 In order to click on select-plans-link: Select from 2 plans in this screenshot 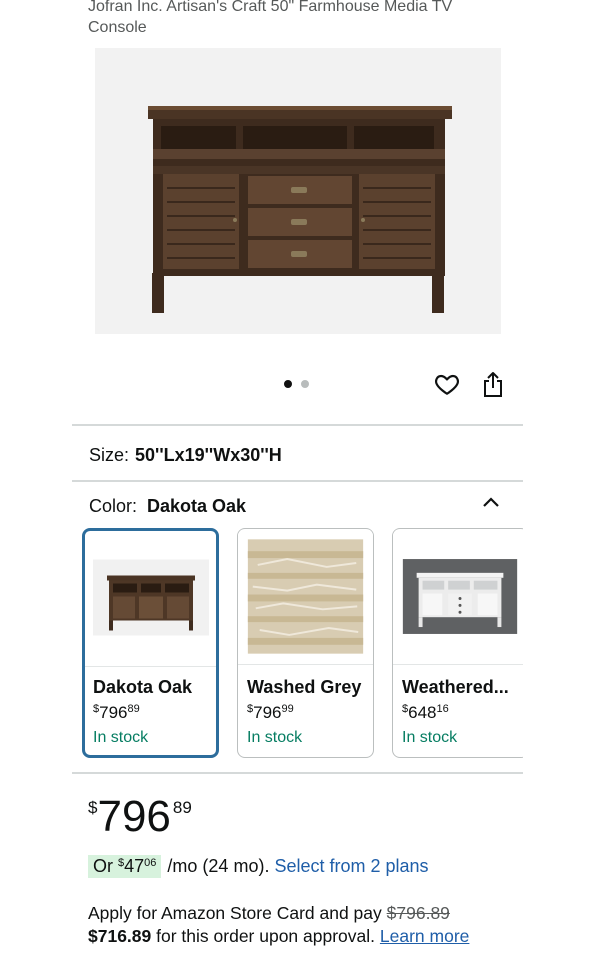, I will do `click(351, 866)`.